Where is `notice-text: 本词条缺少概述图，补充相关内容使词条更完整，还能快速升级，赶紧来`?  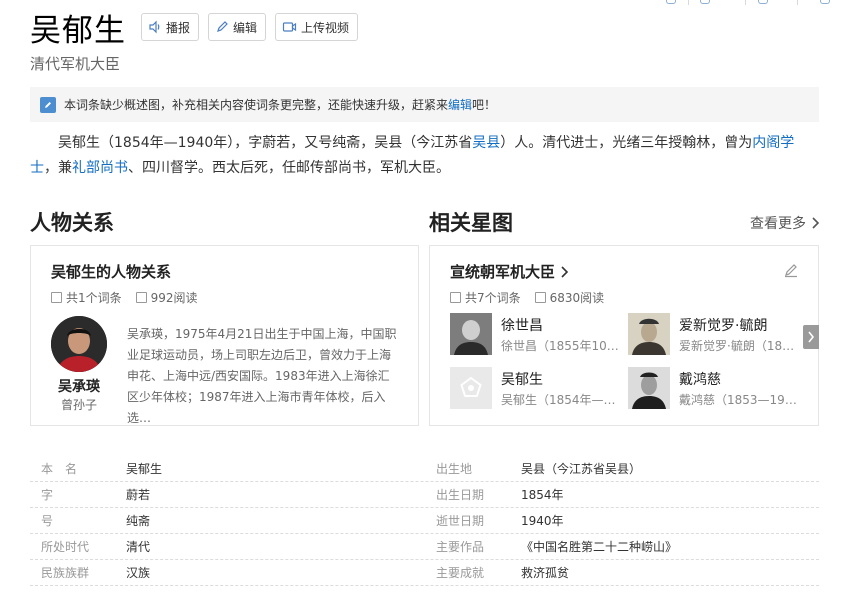 notice-text: 本词条缺少概述图，补充相关内容使词条更完整，还能快速升级，赶紧来 is located at coordinates (256, 105).